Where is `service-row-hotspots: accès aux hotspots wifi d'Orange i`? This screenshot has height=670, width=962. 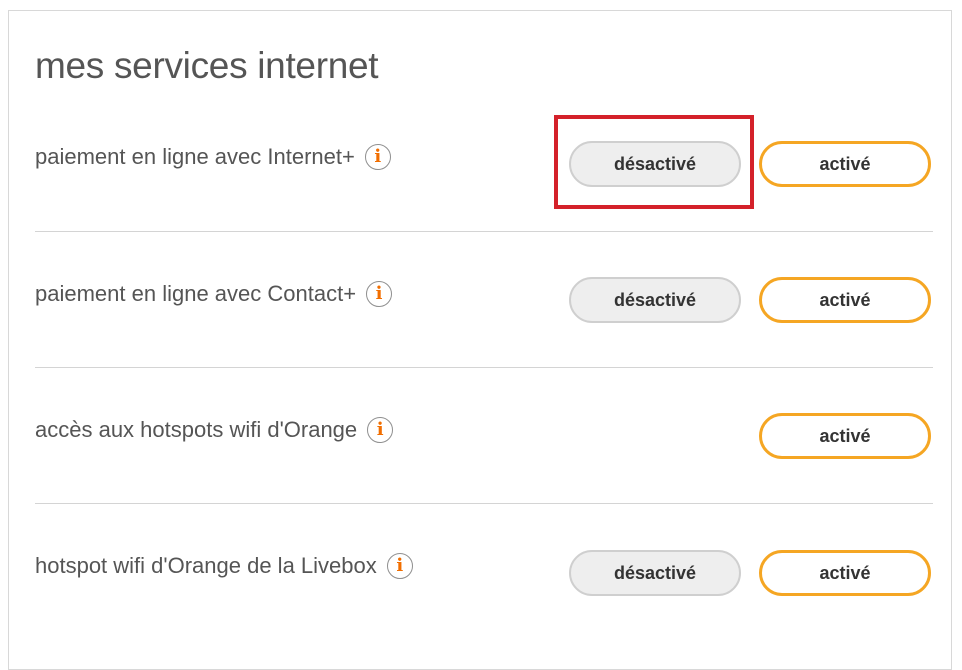 service-row-hotspots: accès aux hotspots wifi d'Orange i is located at coordinates (214, 430).